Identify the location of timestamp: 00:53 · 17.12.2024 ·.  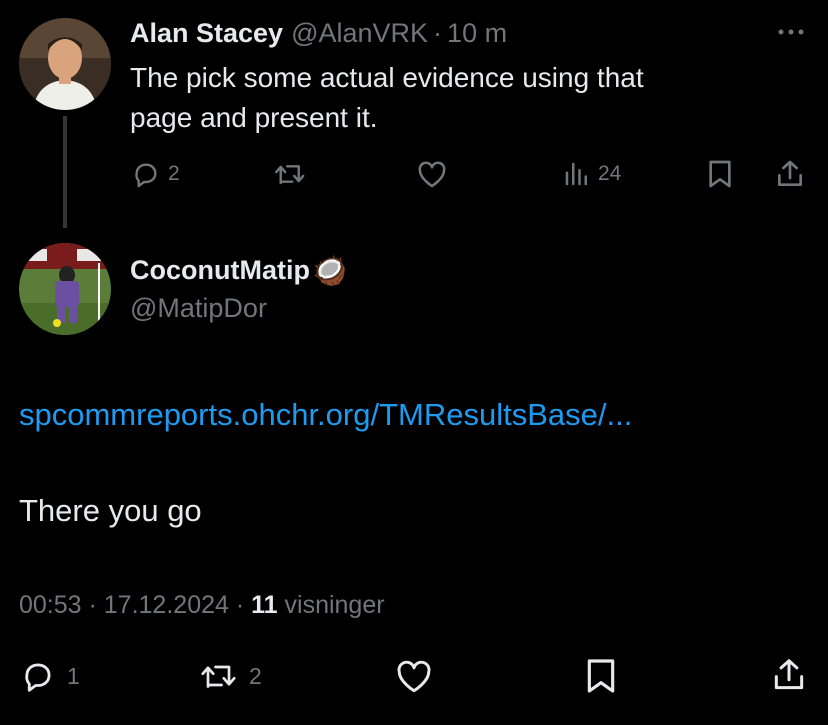
(135, 605).